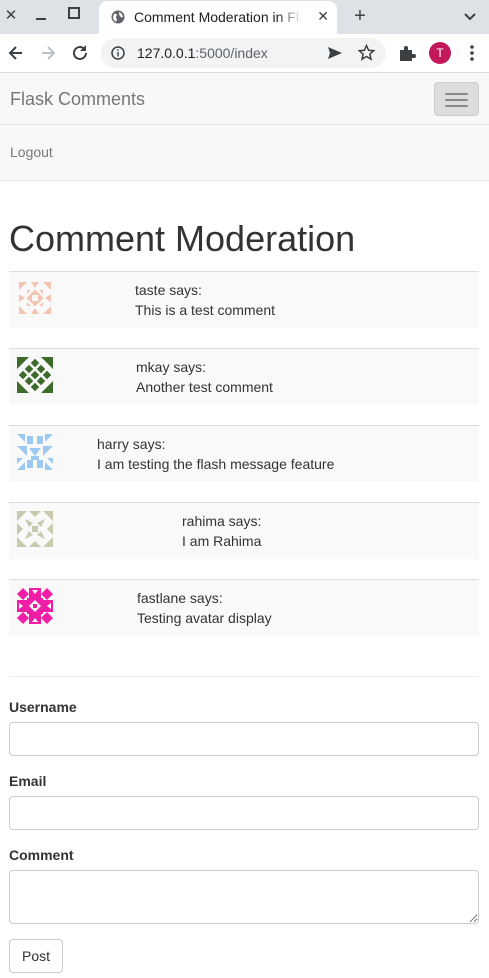 This screenshot has width=489, height=978. I want to click on username-label: Username, so click(43, 707).